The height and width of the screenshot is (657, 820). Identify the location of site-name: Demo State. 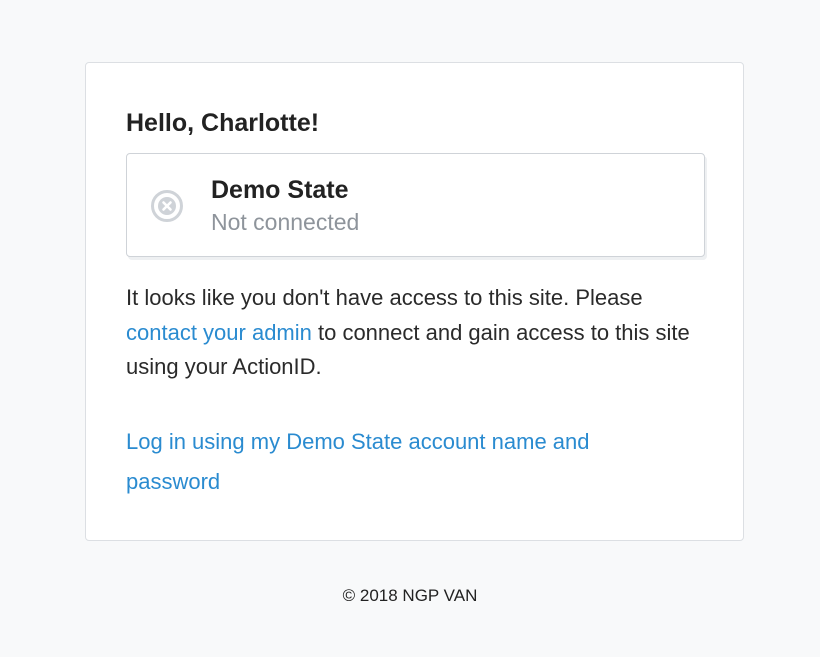
(280, 190).